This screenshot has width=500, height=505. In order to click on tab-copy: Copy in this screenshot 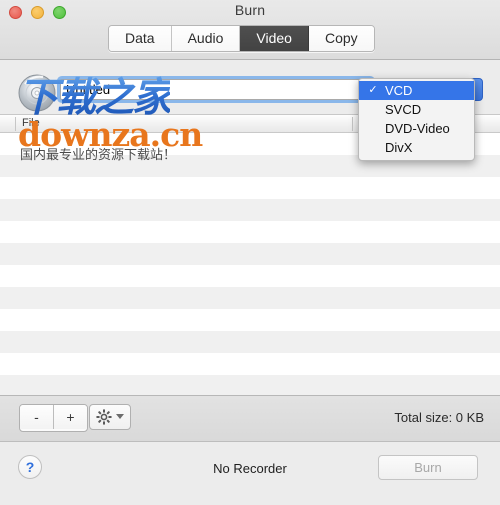, I will do `click(341, 38)`.